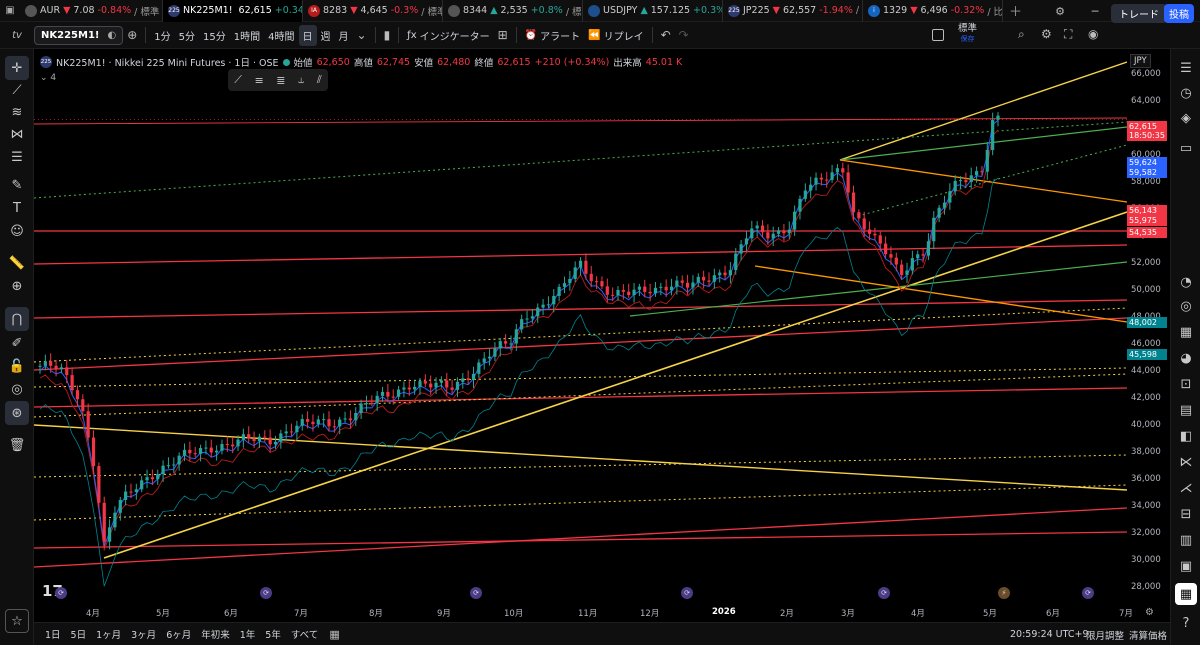  I want to click on redo-icon: ↷, so click(684, 35).